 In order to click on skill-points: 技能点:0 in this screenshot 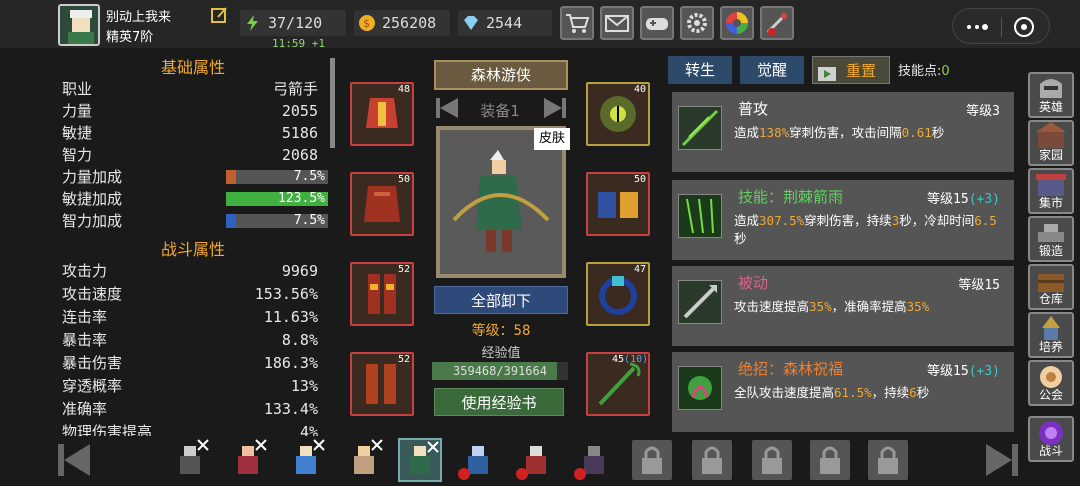, I will do `click(924, 71)`.